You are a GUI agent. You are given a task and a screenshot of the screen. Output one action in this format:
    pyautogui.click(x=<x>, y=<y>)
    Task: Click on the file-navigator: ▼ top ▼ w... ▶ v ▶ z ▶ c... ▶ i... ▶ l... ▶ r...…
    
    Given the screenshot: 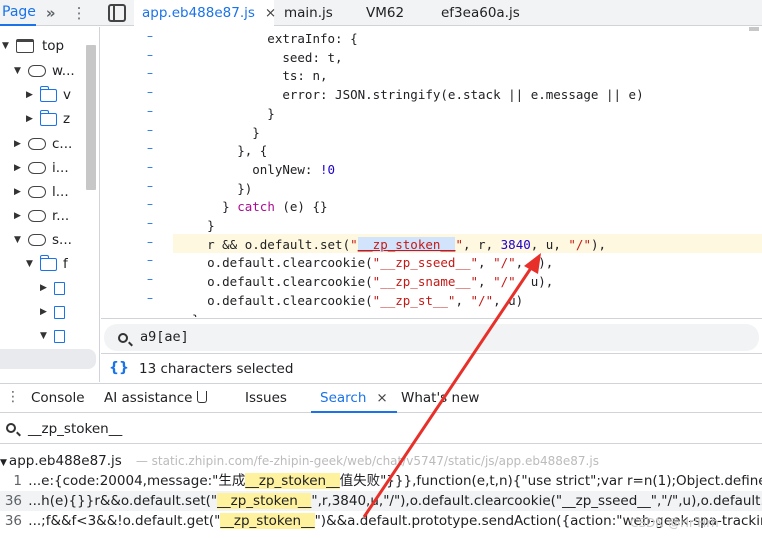 What is the action you would take?
    pyautogui.click(x=50, y=204)
    